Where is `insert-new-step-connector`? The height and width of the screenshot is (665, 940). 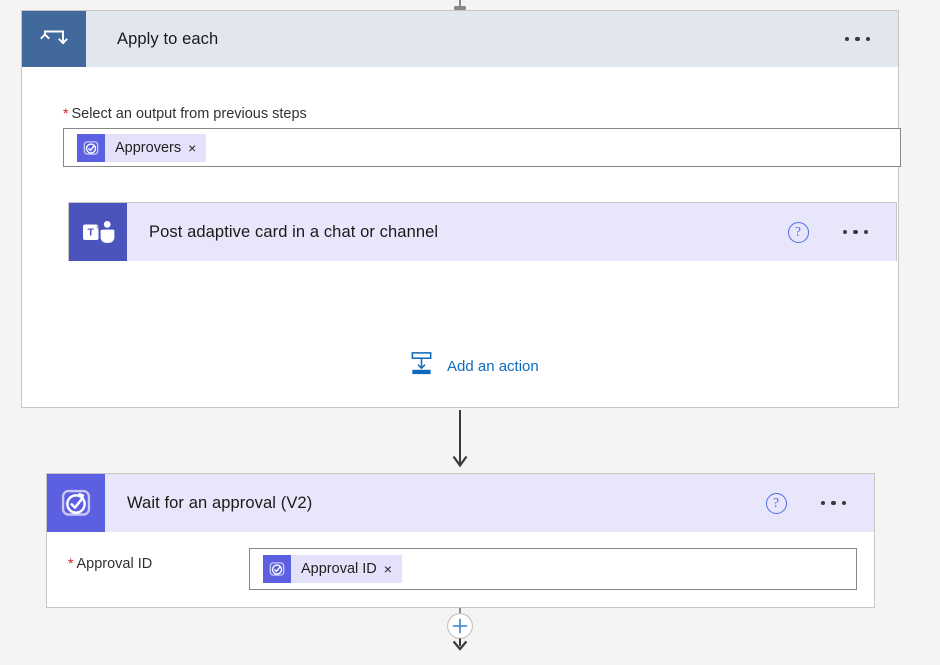 insert-new-step-connector is located at coordinates (460, 634).